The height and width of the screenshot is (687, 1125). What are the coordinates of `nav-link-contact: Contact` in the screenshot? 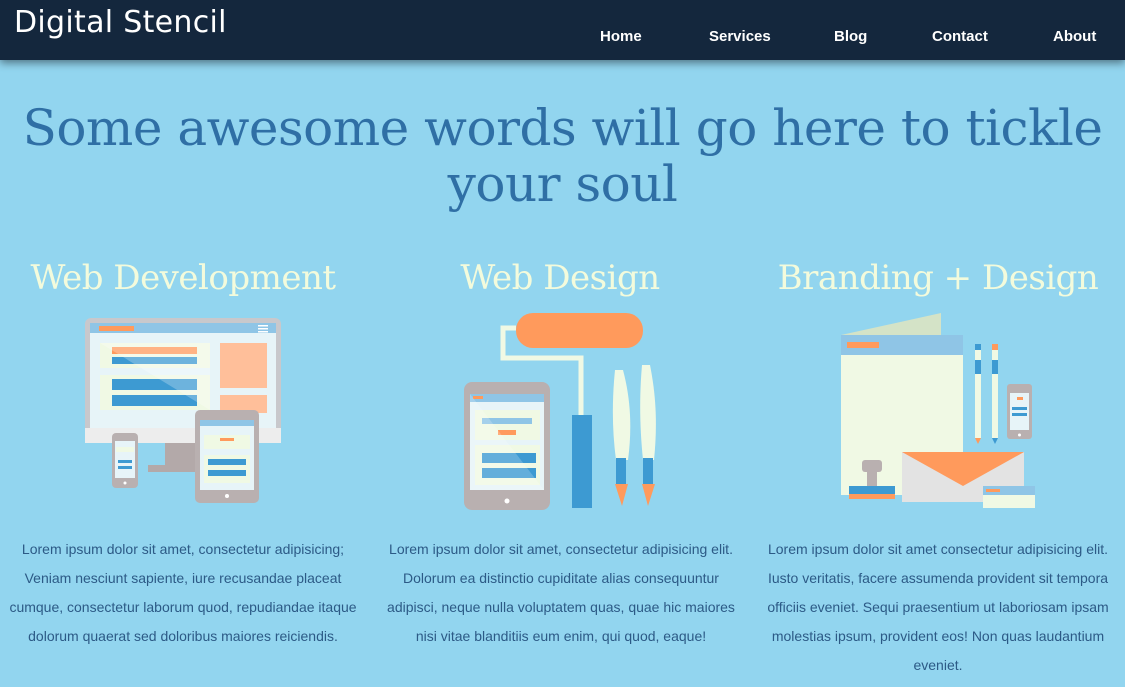 It's located at (960, 36).